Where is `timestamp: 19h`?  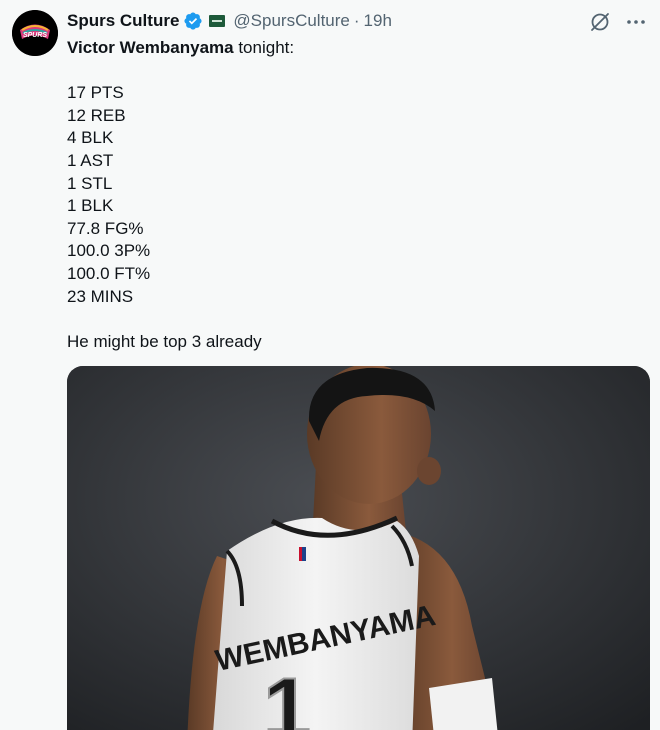
timestamp: 19h is located at coordinates (378, 21).